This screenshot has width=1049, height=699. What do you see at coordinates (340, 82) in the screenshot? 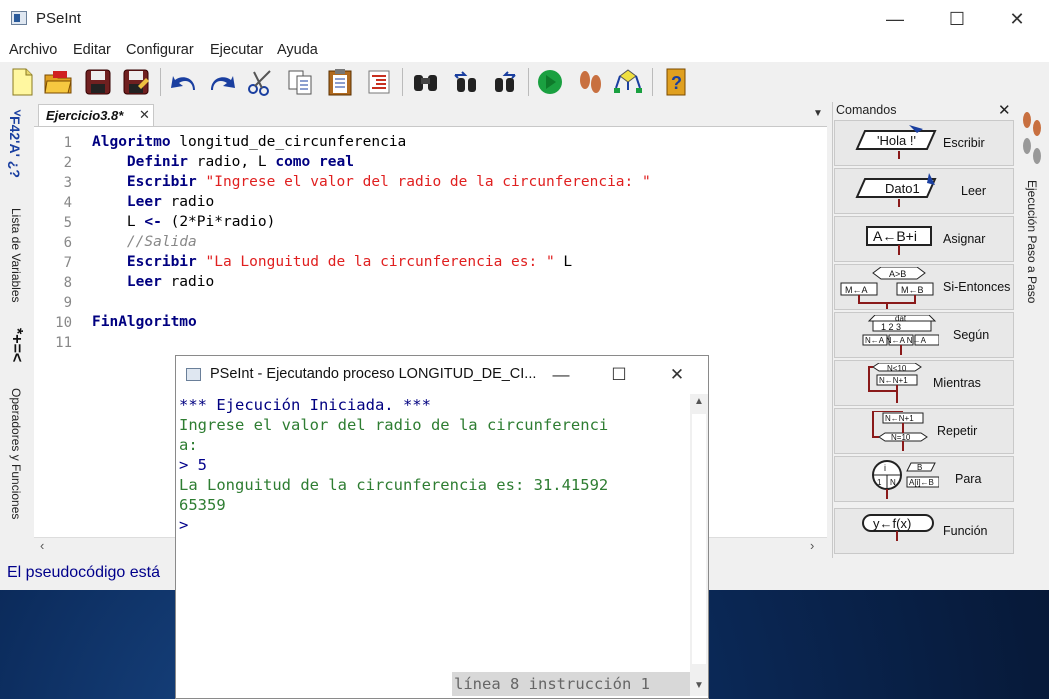
I see `paste-icon` at bounding box center [340, 82].